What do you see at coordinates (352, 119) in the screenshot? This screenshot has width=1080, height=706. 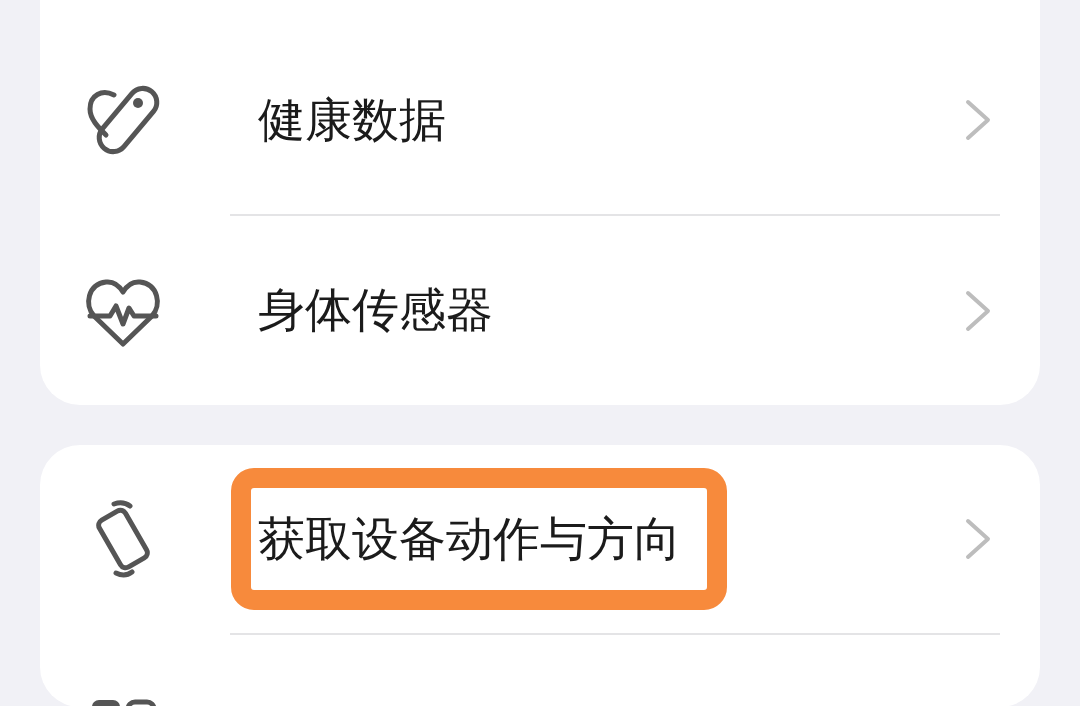 I see `setting-label: 健康数据` at bounding box center [352, 119].